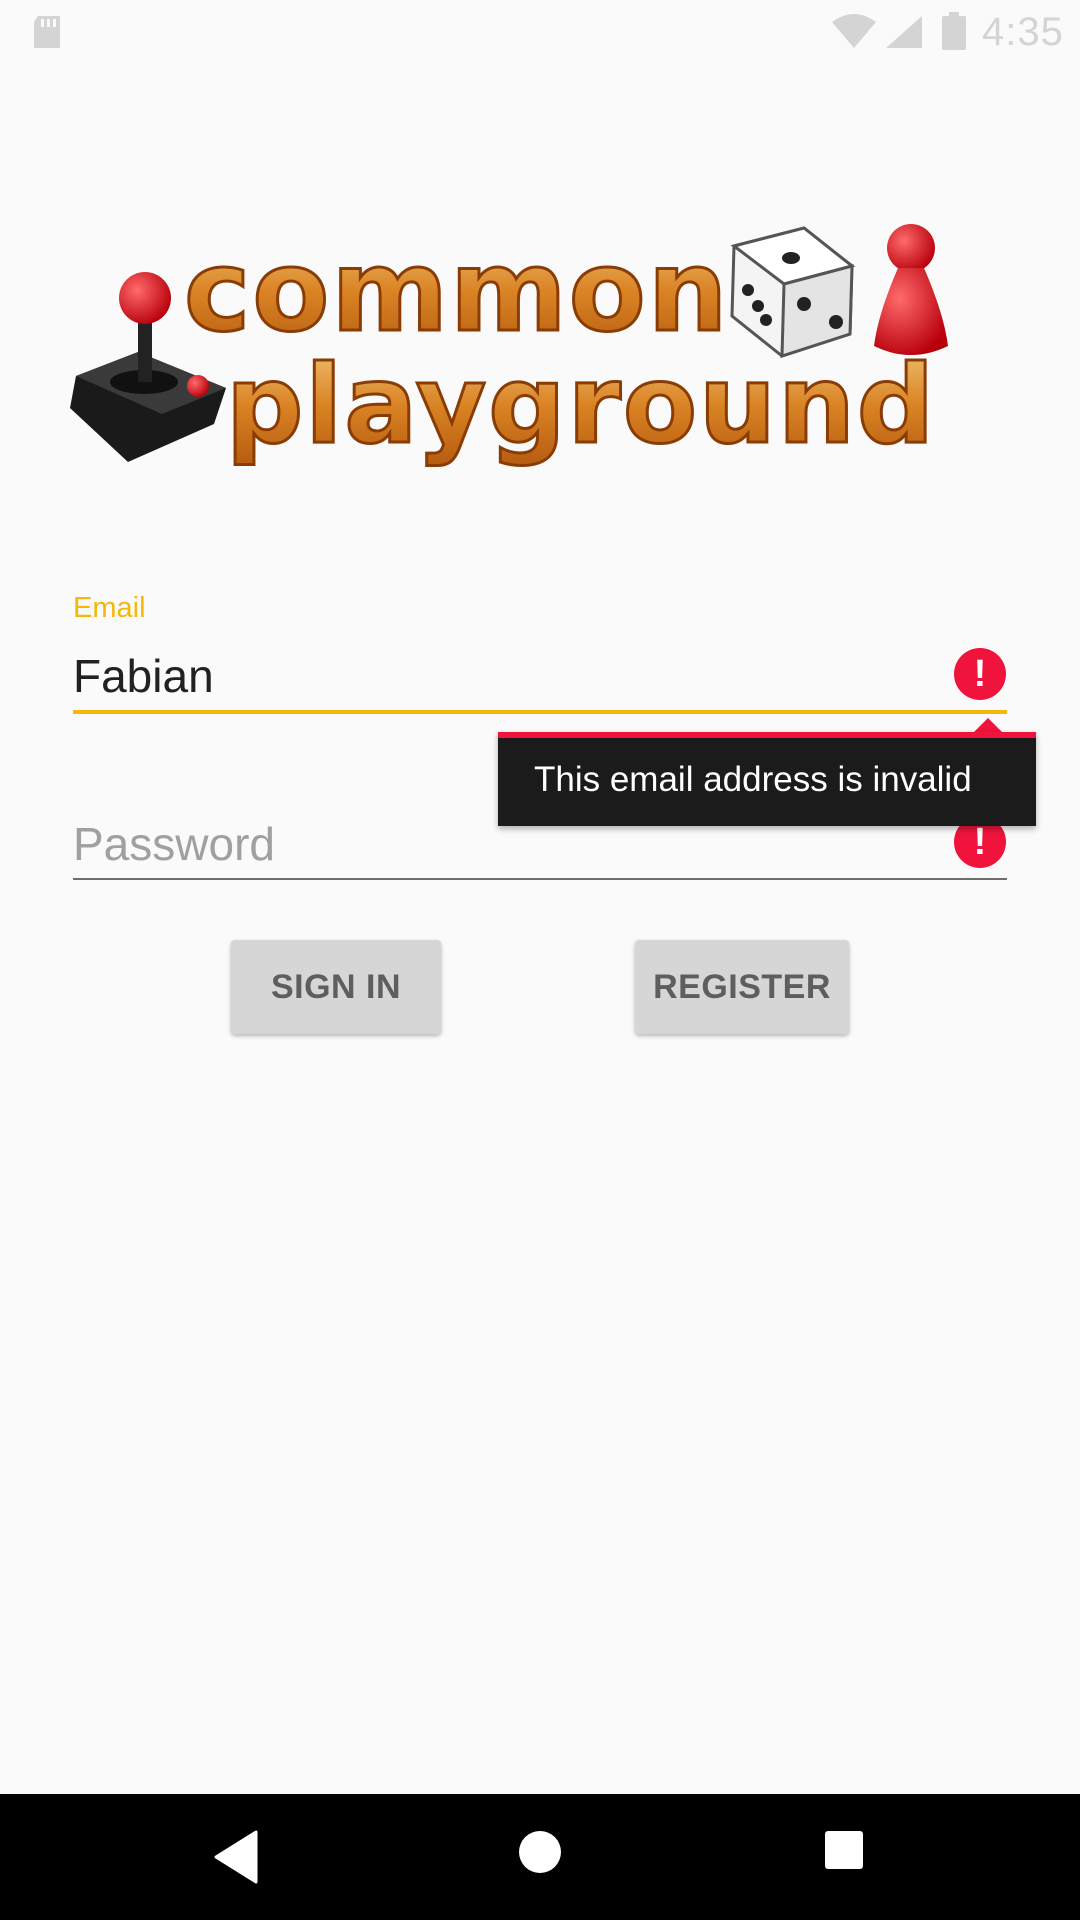  I want to click on error-tooltip-arrow, so click(988, 725).